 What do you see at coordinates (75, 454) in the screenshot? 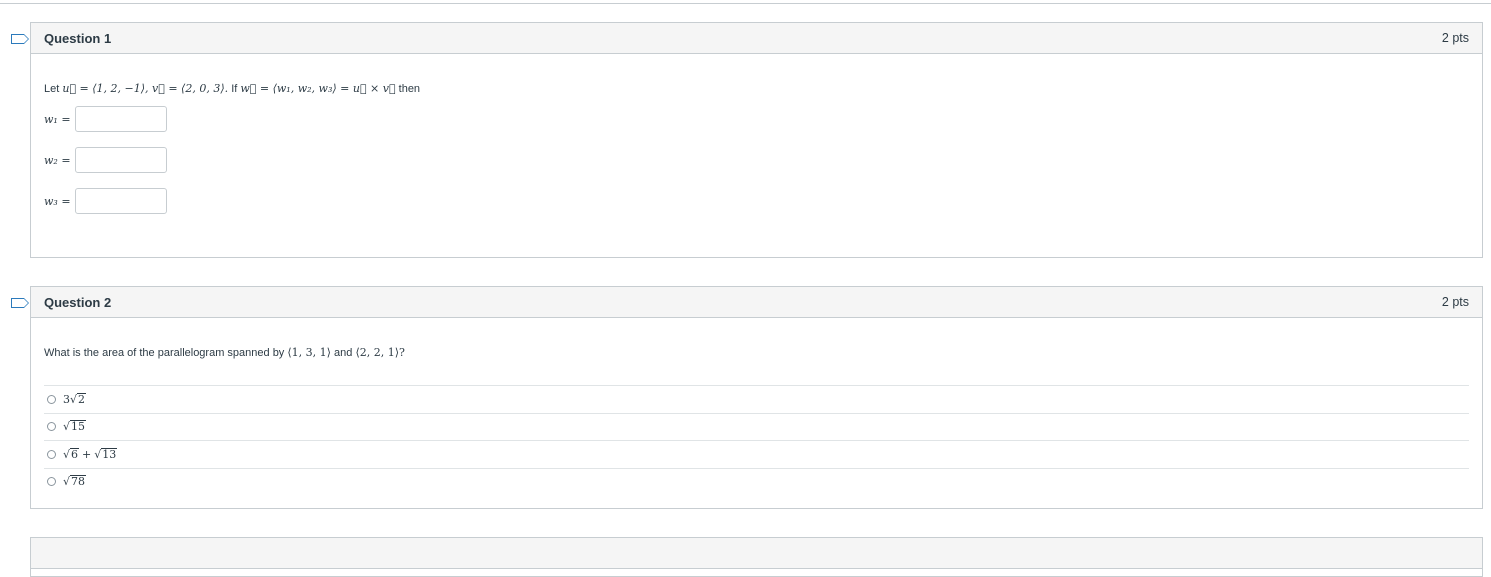
I see `radicand: 6` at bounding box center [75, 454].